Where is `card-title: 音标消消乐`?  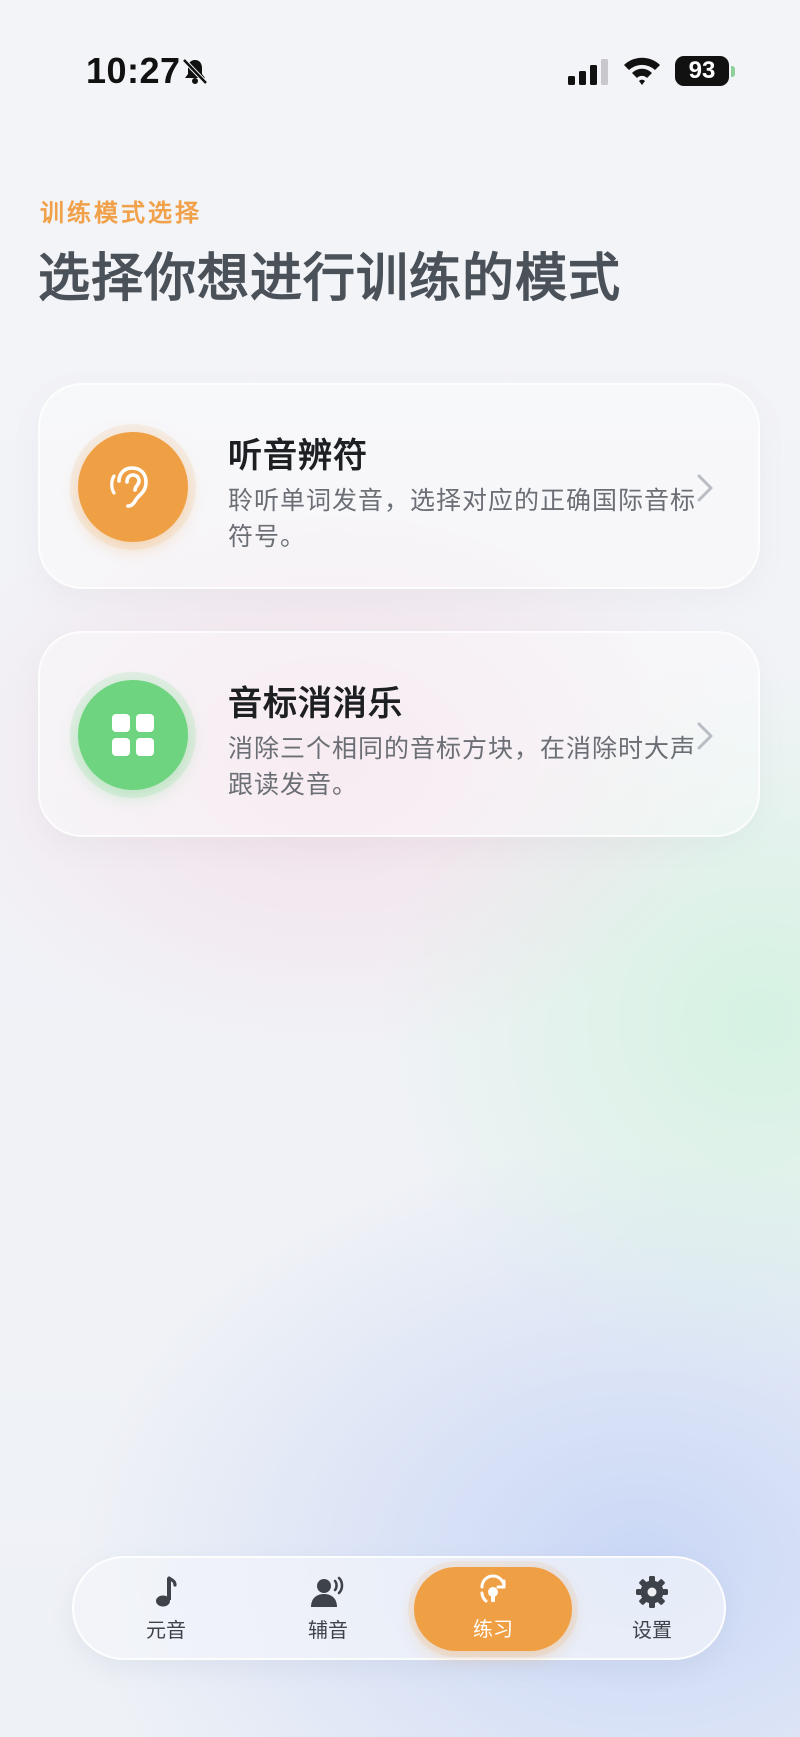 card-title: 音标消消乐 is located at coordinates (315, 704).